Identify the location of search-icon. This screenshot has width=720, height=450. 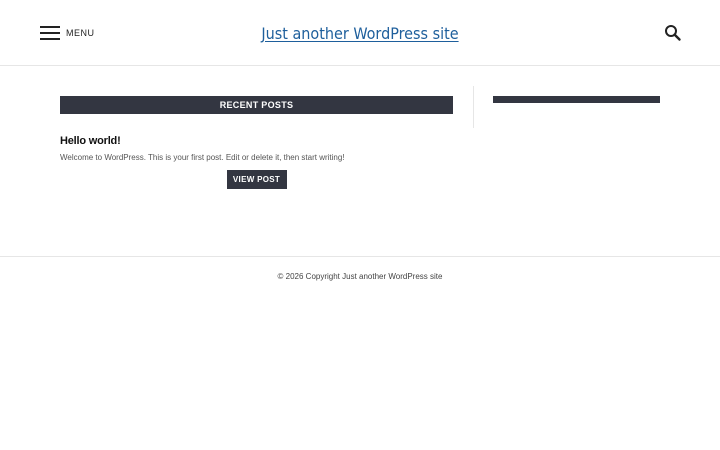
(673, 33).